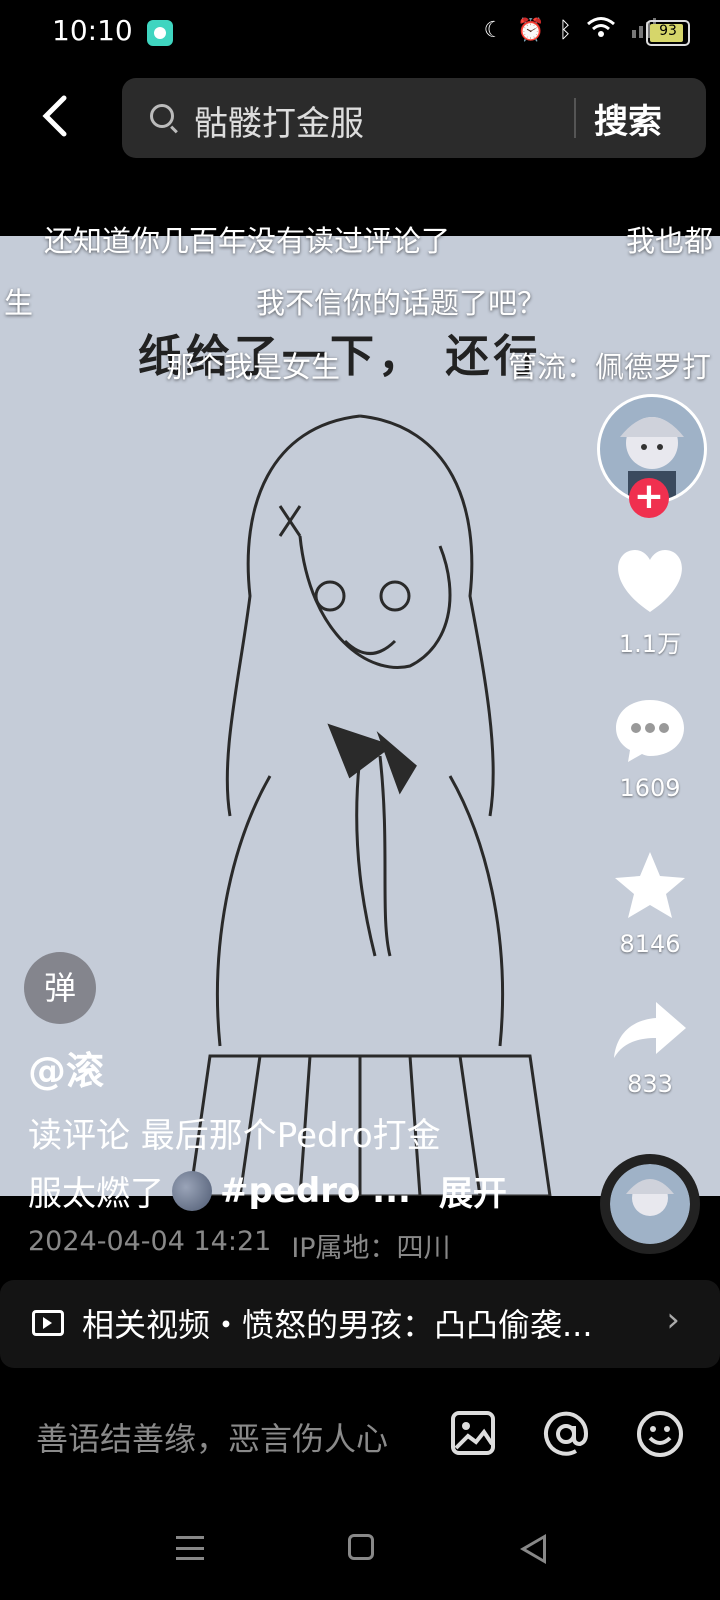 The height and width of the screenshot is (1600, 720). I want to click on nav-menu-icon, so click(190, 1548).